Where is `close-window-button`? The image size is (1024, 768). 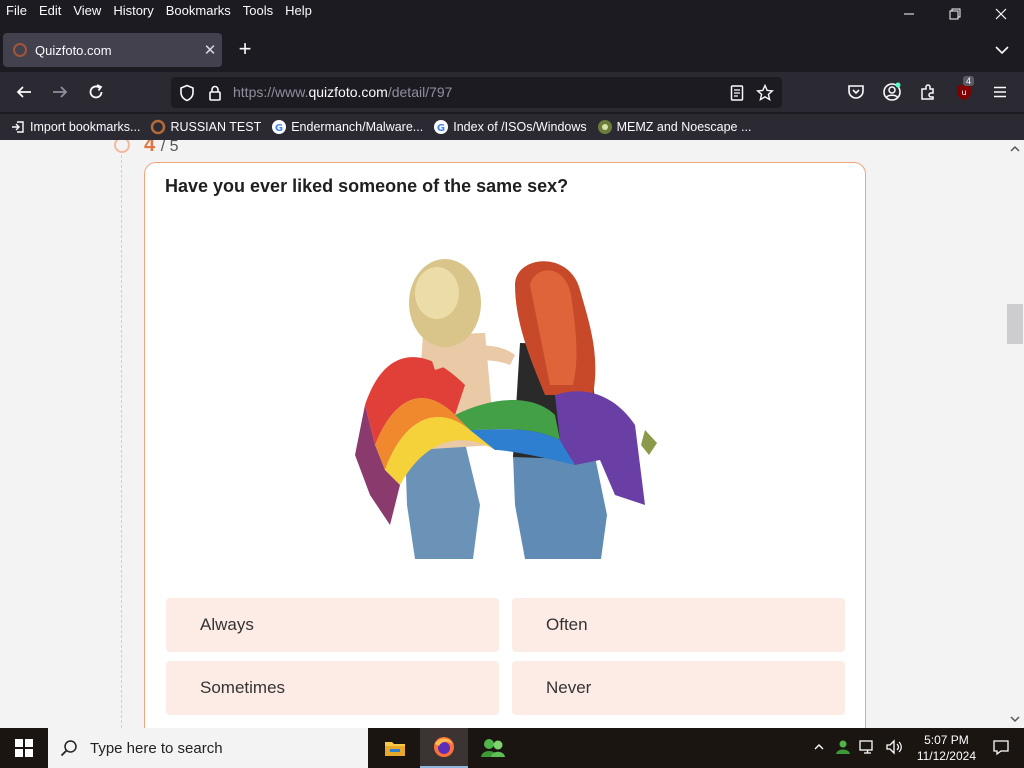 close-window-button is located at coordinates (1001, 14).